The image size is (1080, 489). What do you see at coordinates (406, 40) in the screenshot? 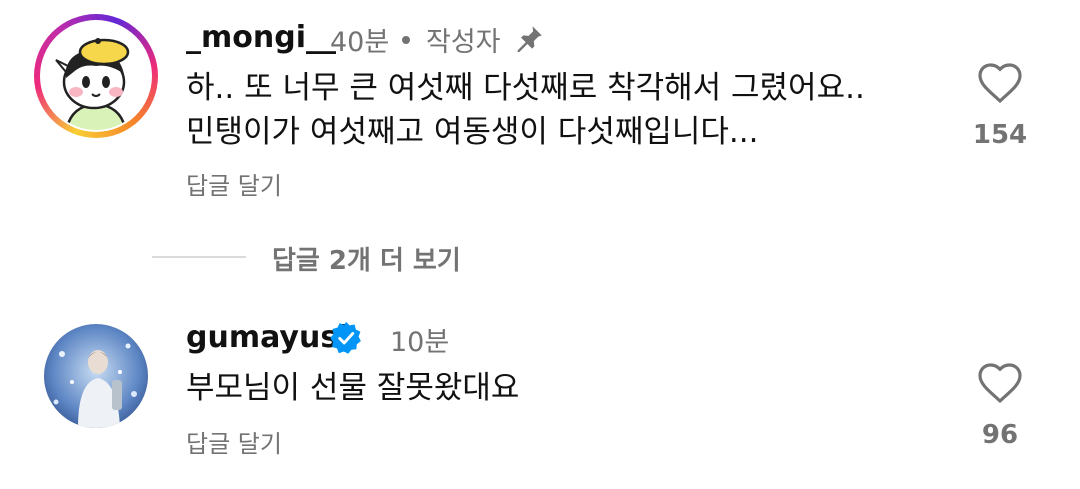
I see `separator-dot` at bounding box center [406, 40].